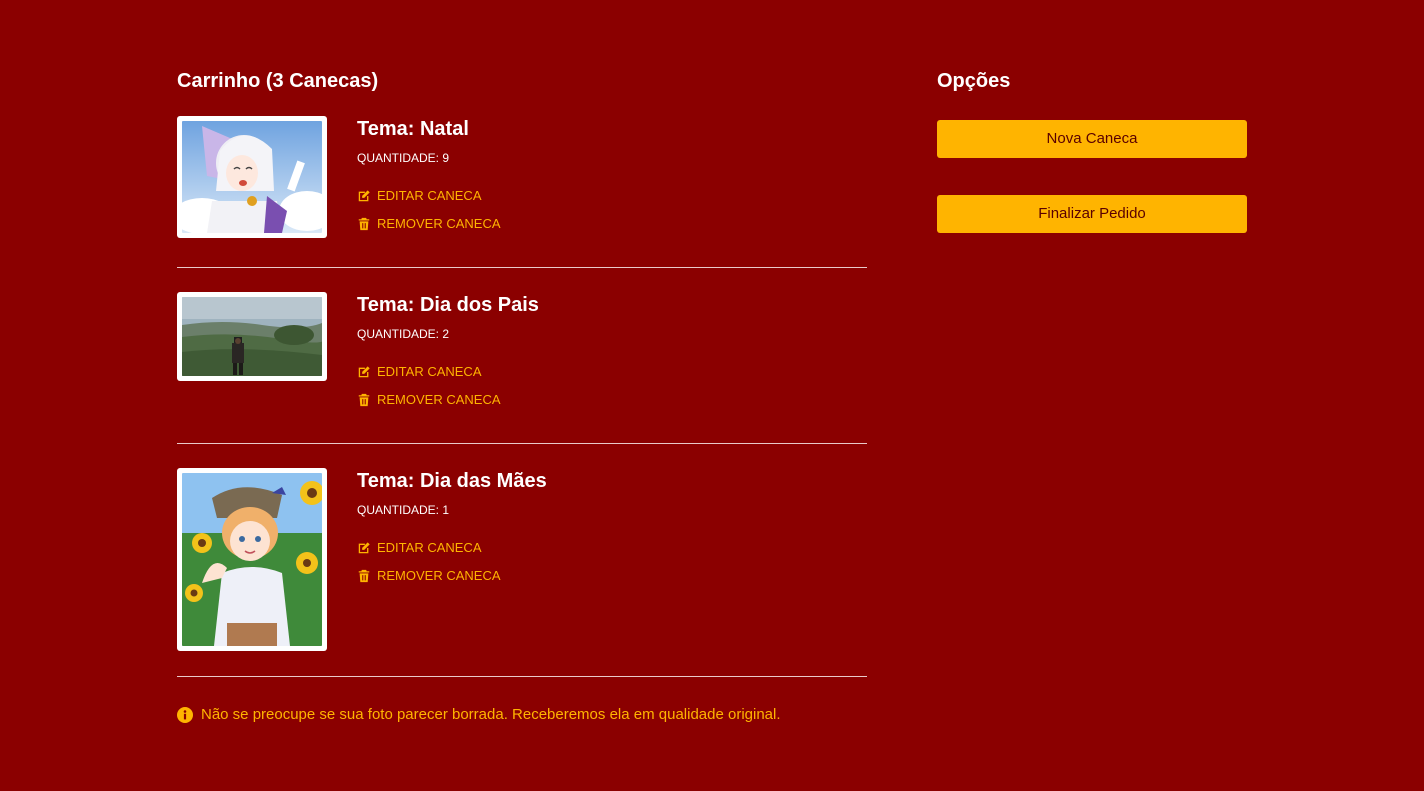 The width and height of the screenshot is (1424, 791). I want to click on new-mug-button: Nova Caneca, so click(1092, 139).